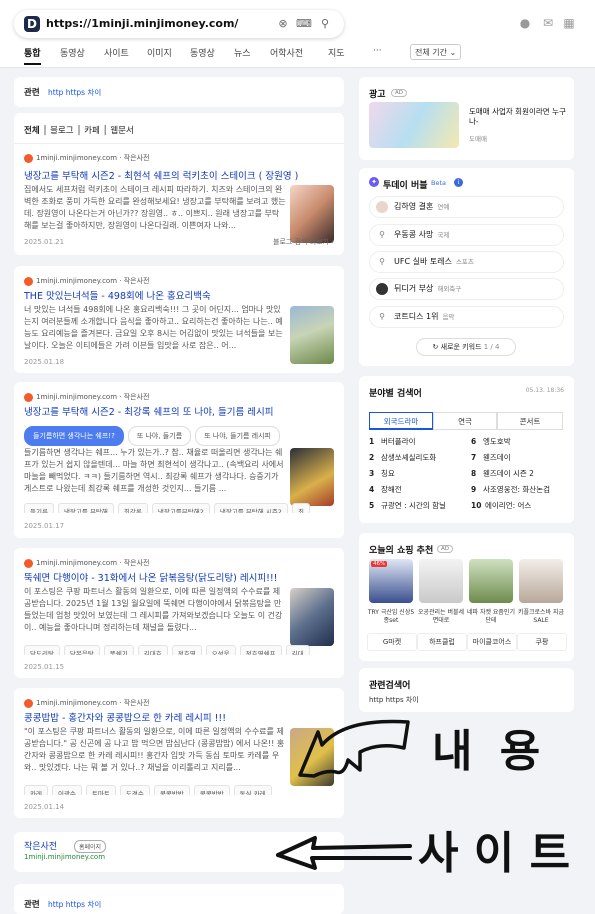 The image size is (595, 914). I want to click on search-logo: D, so click(32, 24).